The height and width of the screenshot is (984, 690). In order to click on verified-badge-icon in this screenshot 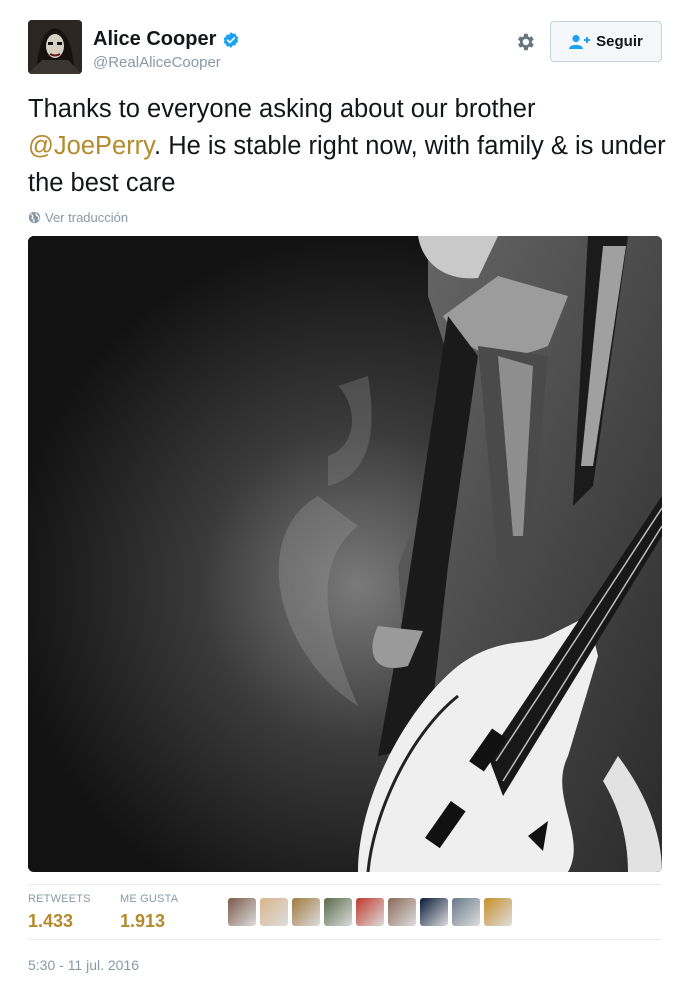, I will do `click(231, 39)`.